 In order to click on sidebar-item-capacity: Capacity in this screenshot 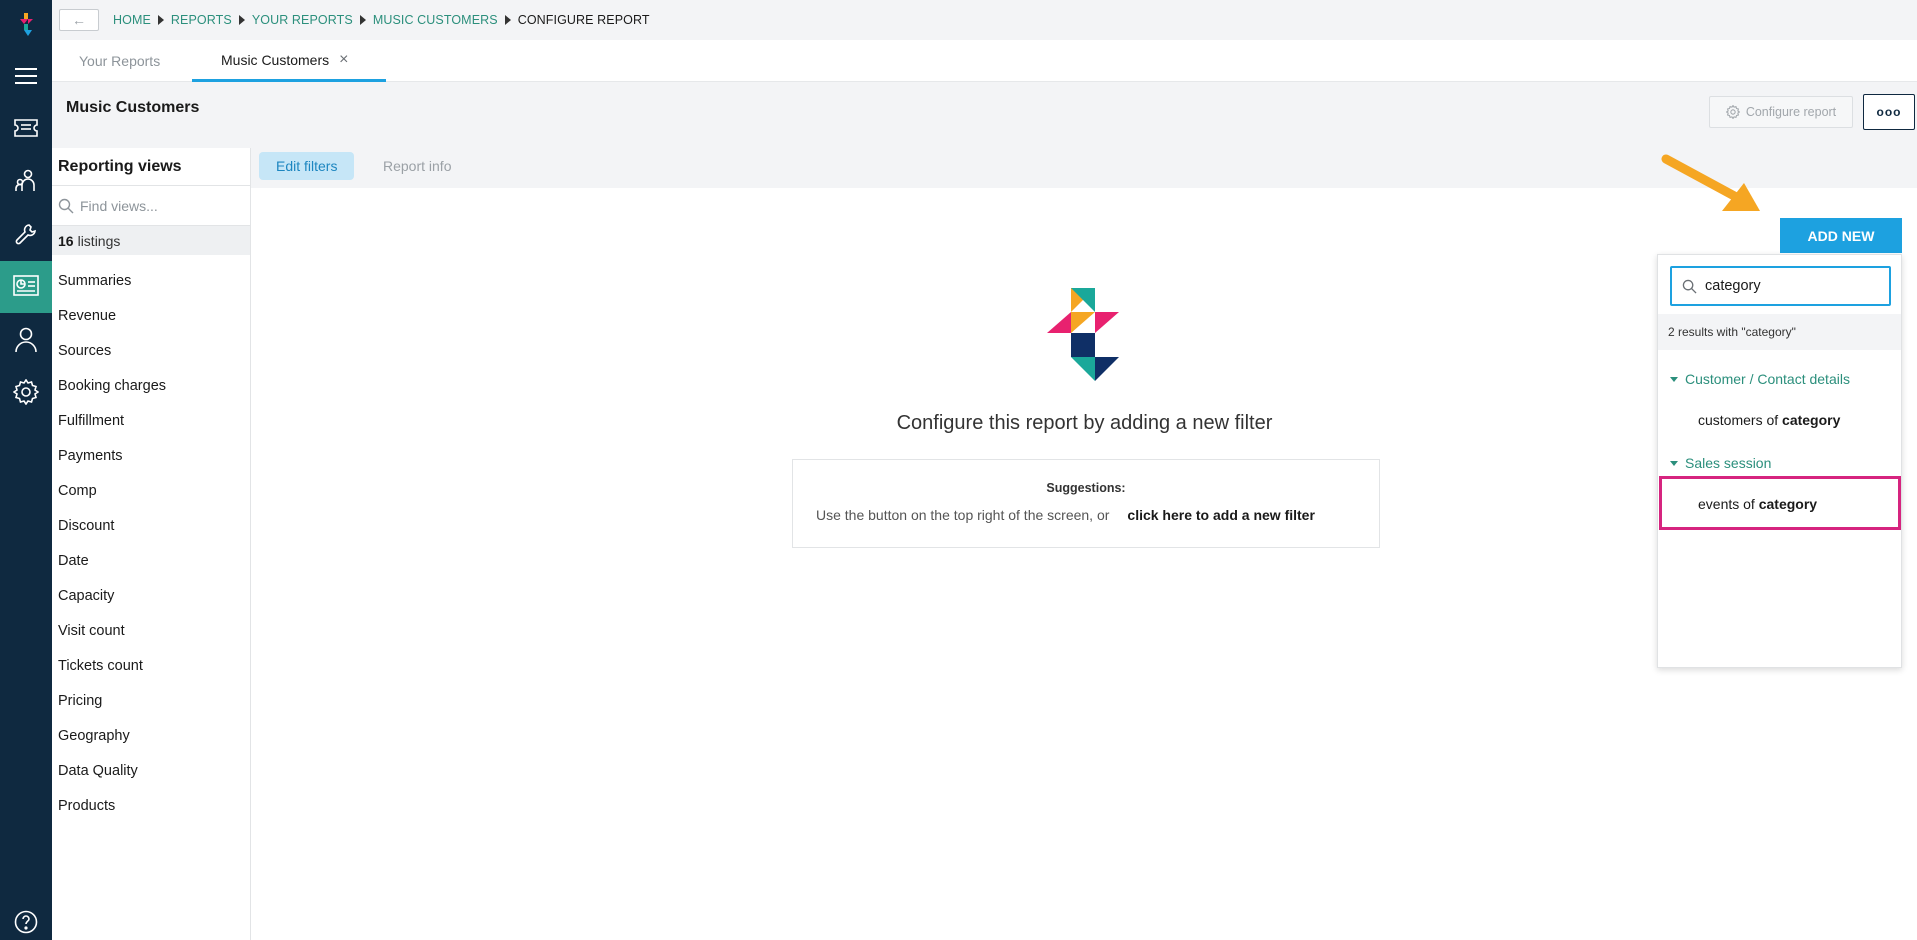, I will do `click(151, 595)`.